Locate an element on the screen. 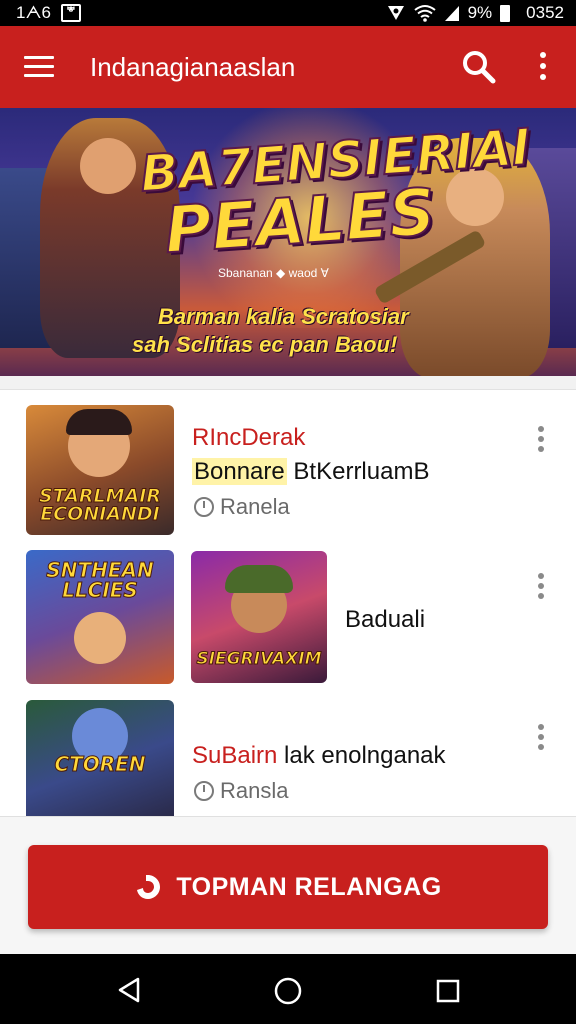  item-title: Baduali is located at coordinates (385, 619).